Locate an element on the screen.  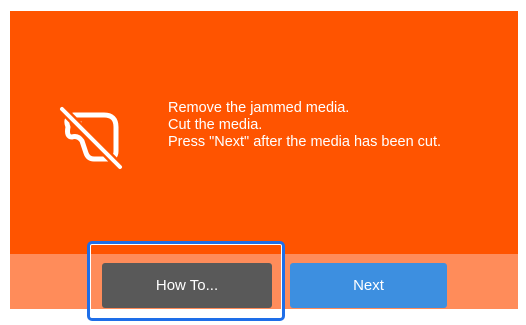
next-button: Next is located at coordinates (368, 285).